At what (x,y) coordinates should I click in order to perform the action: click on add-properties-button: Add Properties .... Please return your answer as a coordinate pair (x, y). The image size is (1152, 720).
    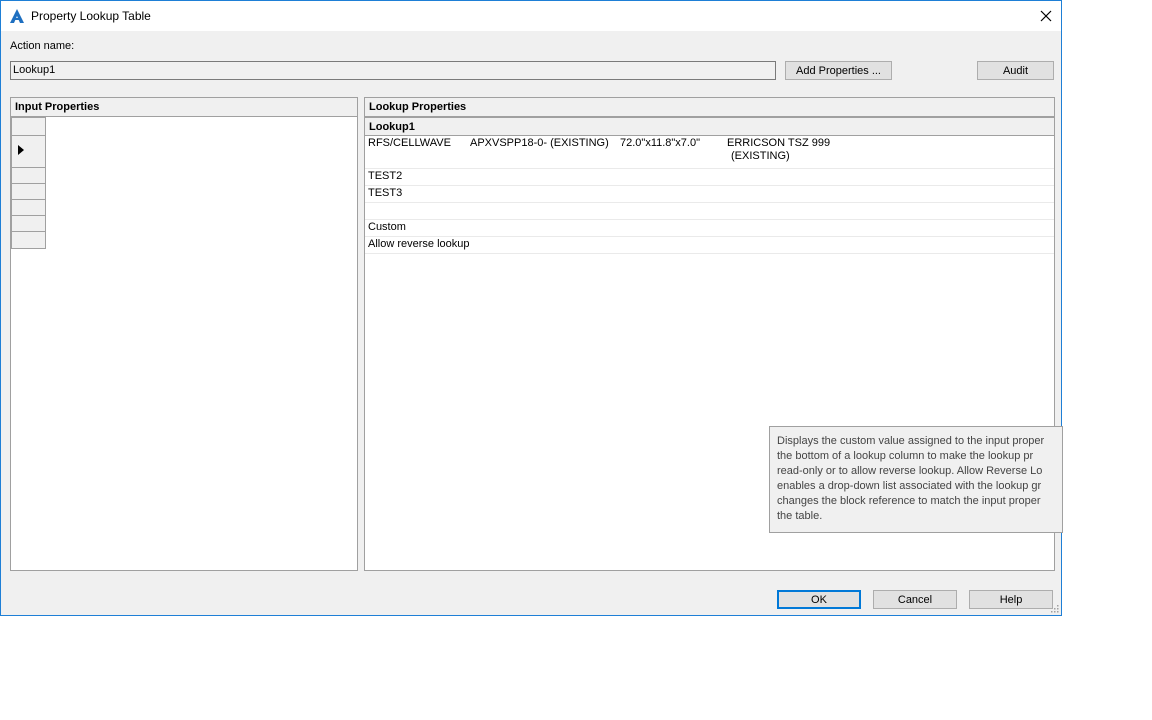
    Looking at the image, I should click on (838, 70).